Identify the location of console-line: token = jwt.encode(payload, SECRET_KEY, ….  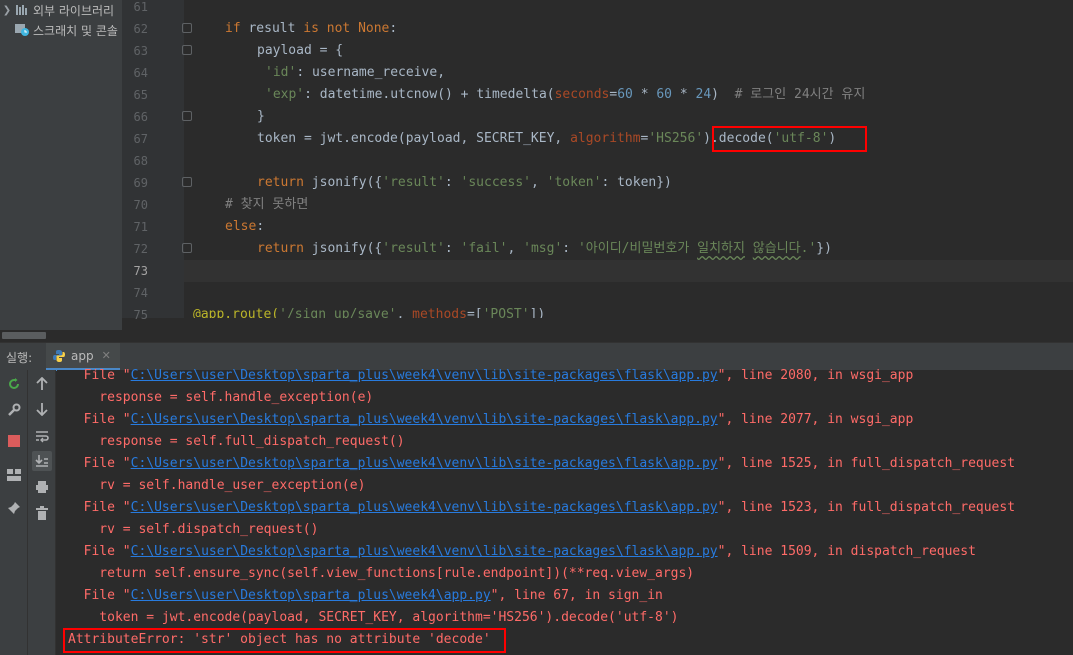
(373, 617).